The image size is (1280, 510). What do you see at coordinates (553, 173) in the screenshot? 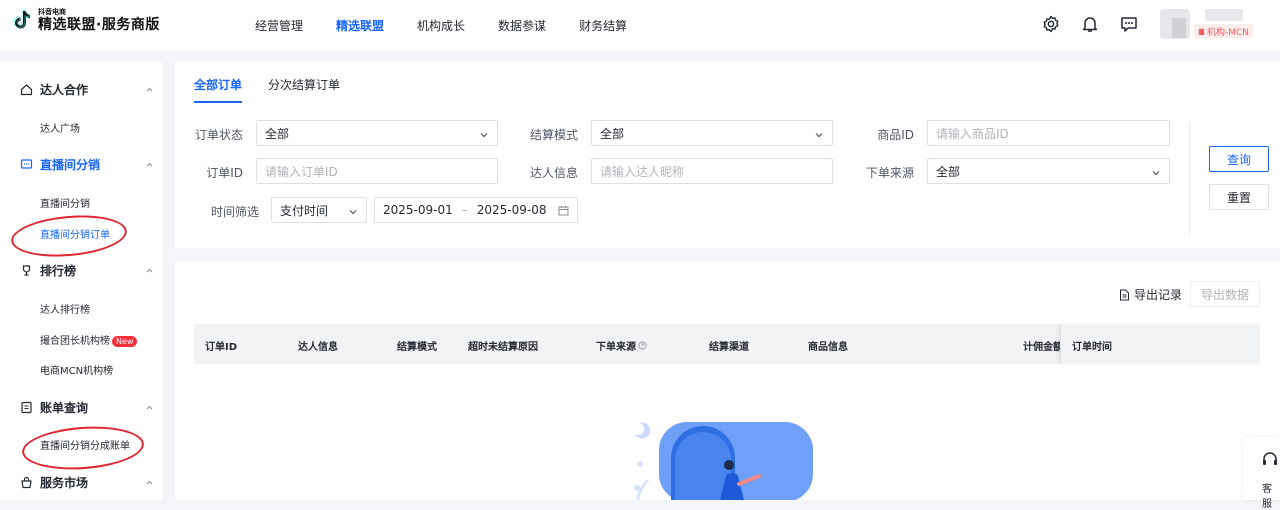
I see `talent-info-label: 达人信息` at bounding box center [553, 173].